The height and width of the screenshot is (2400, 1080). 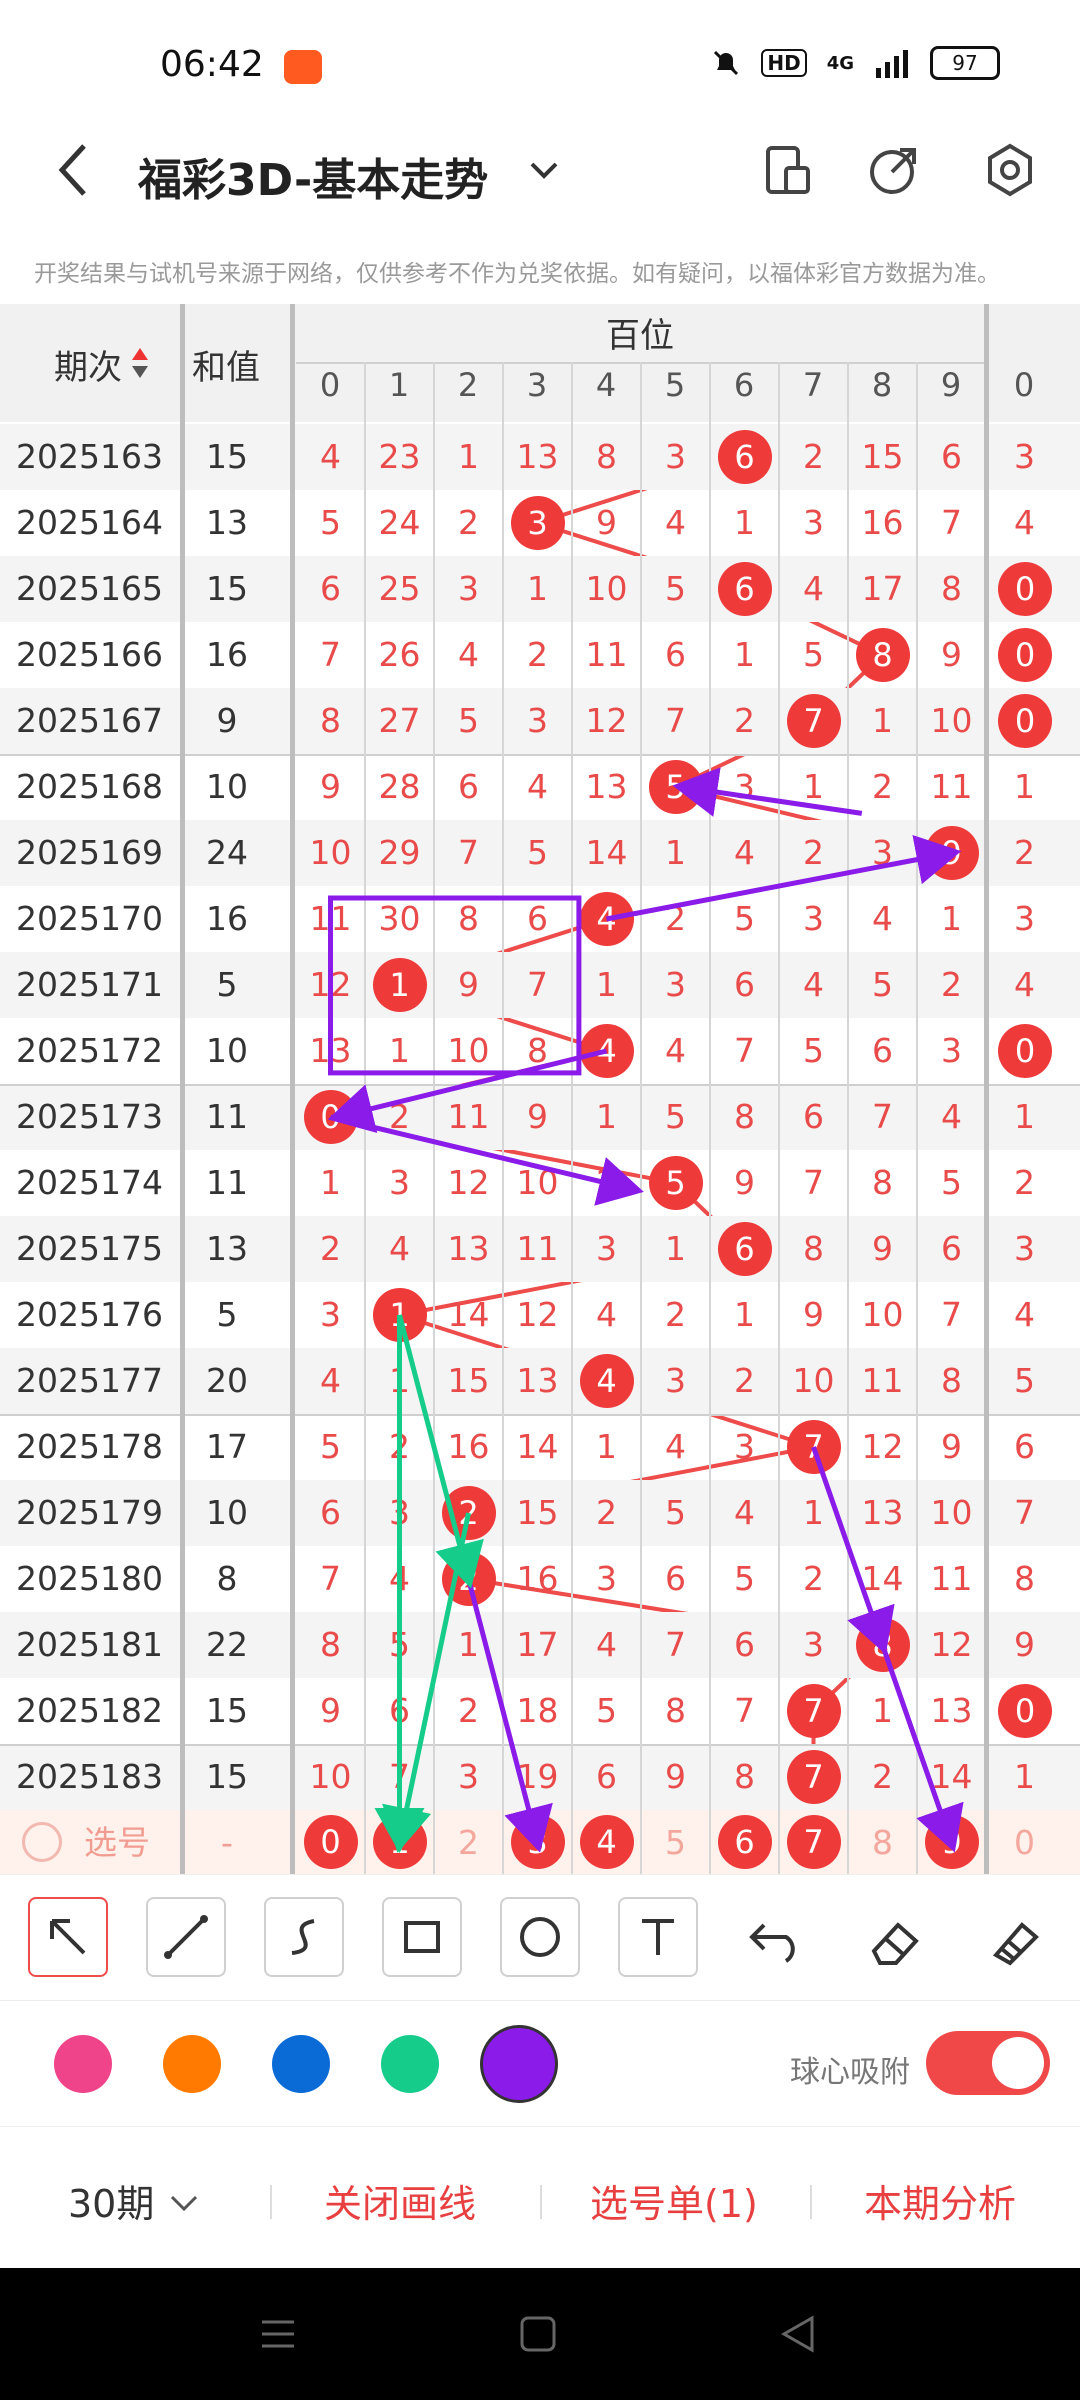 I want to click on curve-icon, so click(x=303, y=1937).